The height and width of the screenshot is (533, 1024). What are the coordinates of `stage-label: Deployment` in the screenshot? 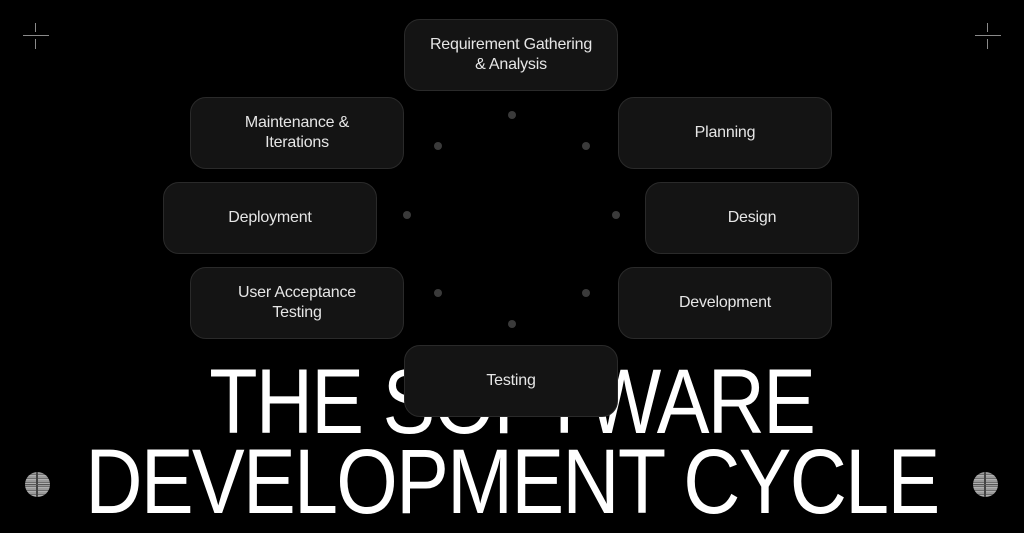 It's located at (270, 217).